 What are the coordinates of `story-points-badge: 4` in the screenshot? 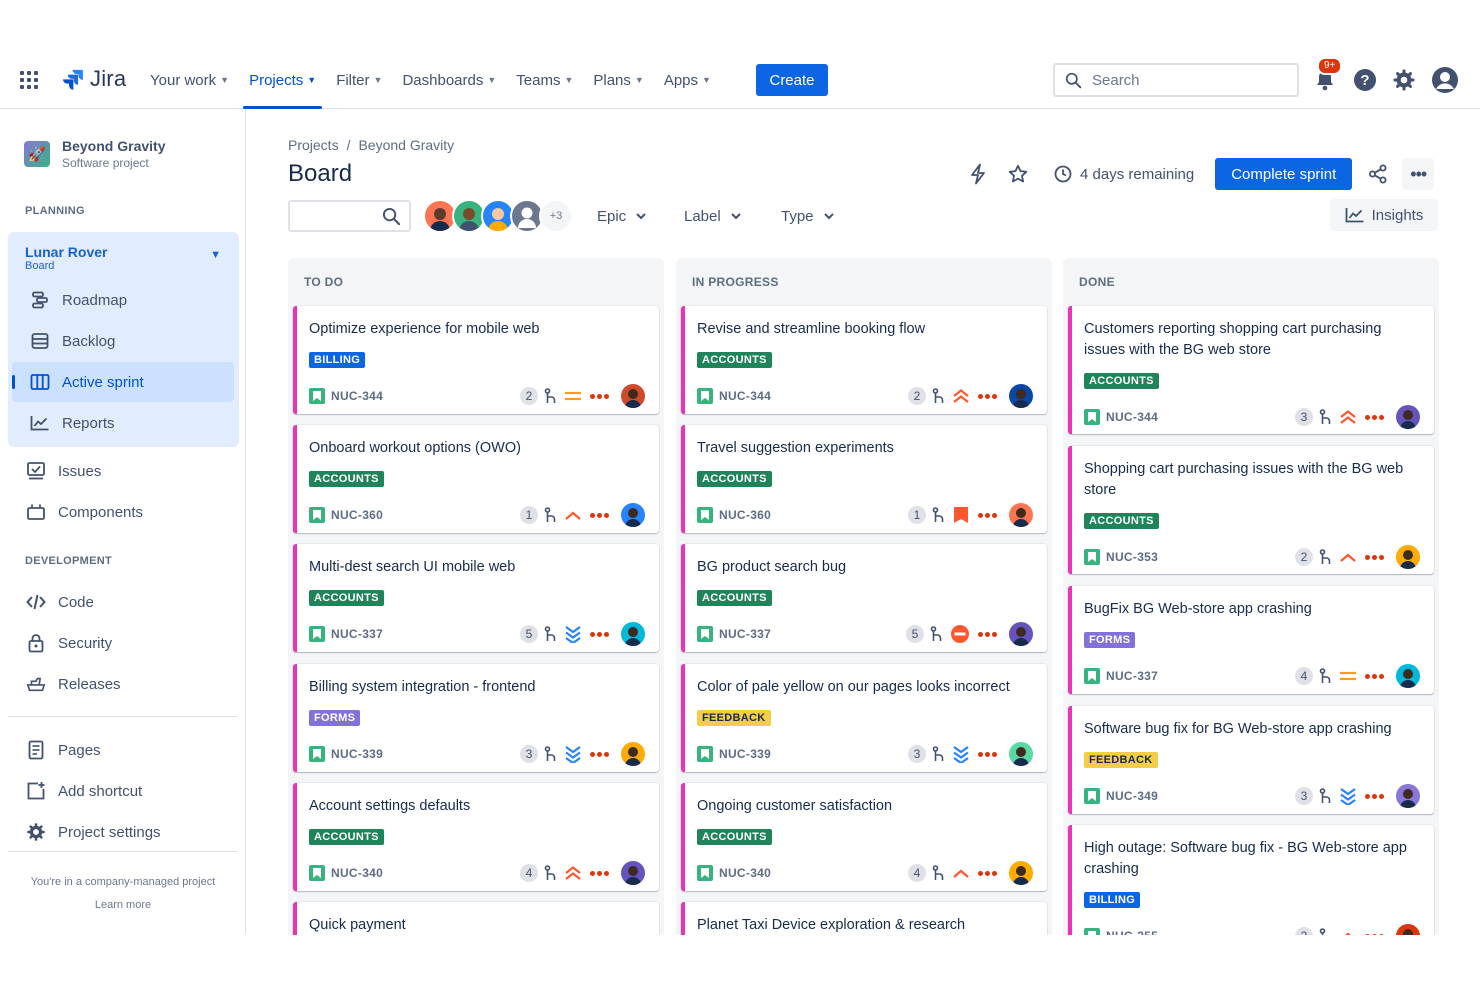 It's located at (529, 873).